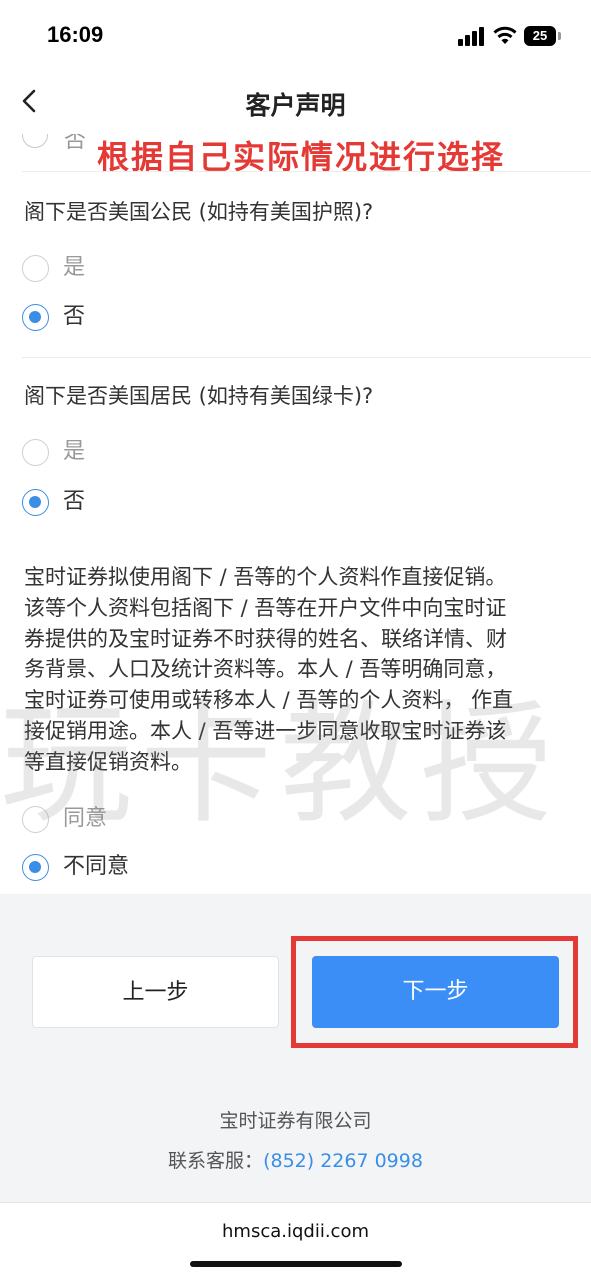 Image resolution: width=591 pixels, height=1281 pixels. What do you see at coordinates (75, 34) in the screenshot?
I see `status-time: 16:09` at bounding box center [75, 34].